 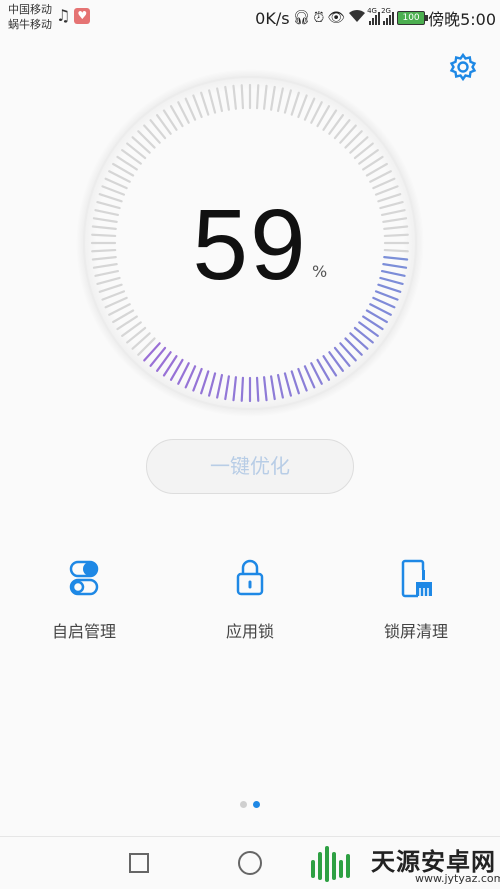 What do you see at coordinates (63, 15) in the screenshot?
I see `music-note-icon: ♫` at bounding box center [63, 15].